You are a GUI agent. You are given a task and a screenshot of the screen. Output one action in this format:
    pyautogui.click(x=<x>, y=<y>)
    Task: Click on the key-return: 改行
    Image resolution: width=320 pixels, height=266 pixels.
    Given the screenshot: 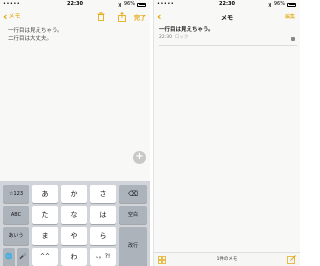 What is the action you would take?
    pyautogui.click(x=133, y=246)
    